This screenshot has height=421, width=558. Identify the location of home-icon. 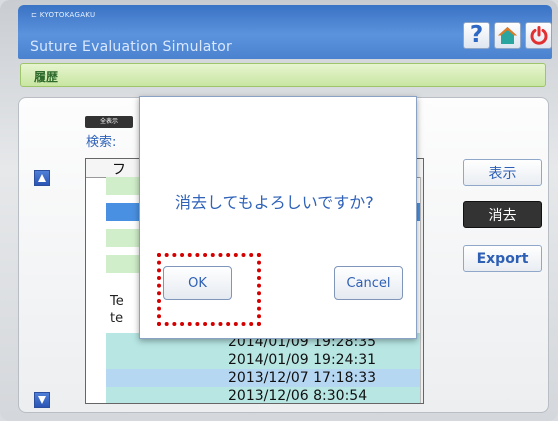
(507, 35).